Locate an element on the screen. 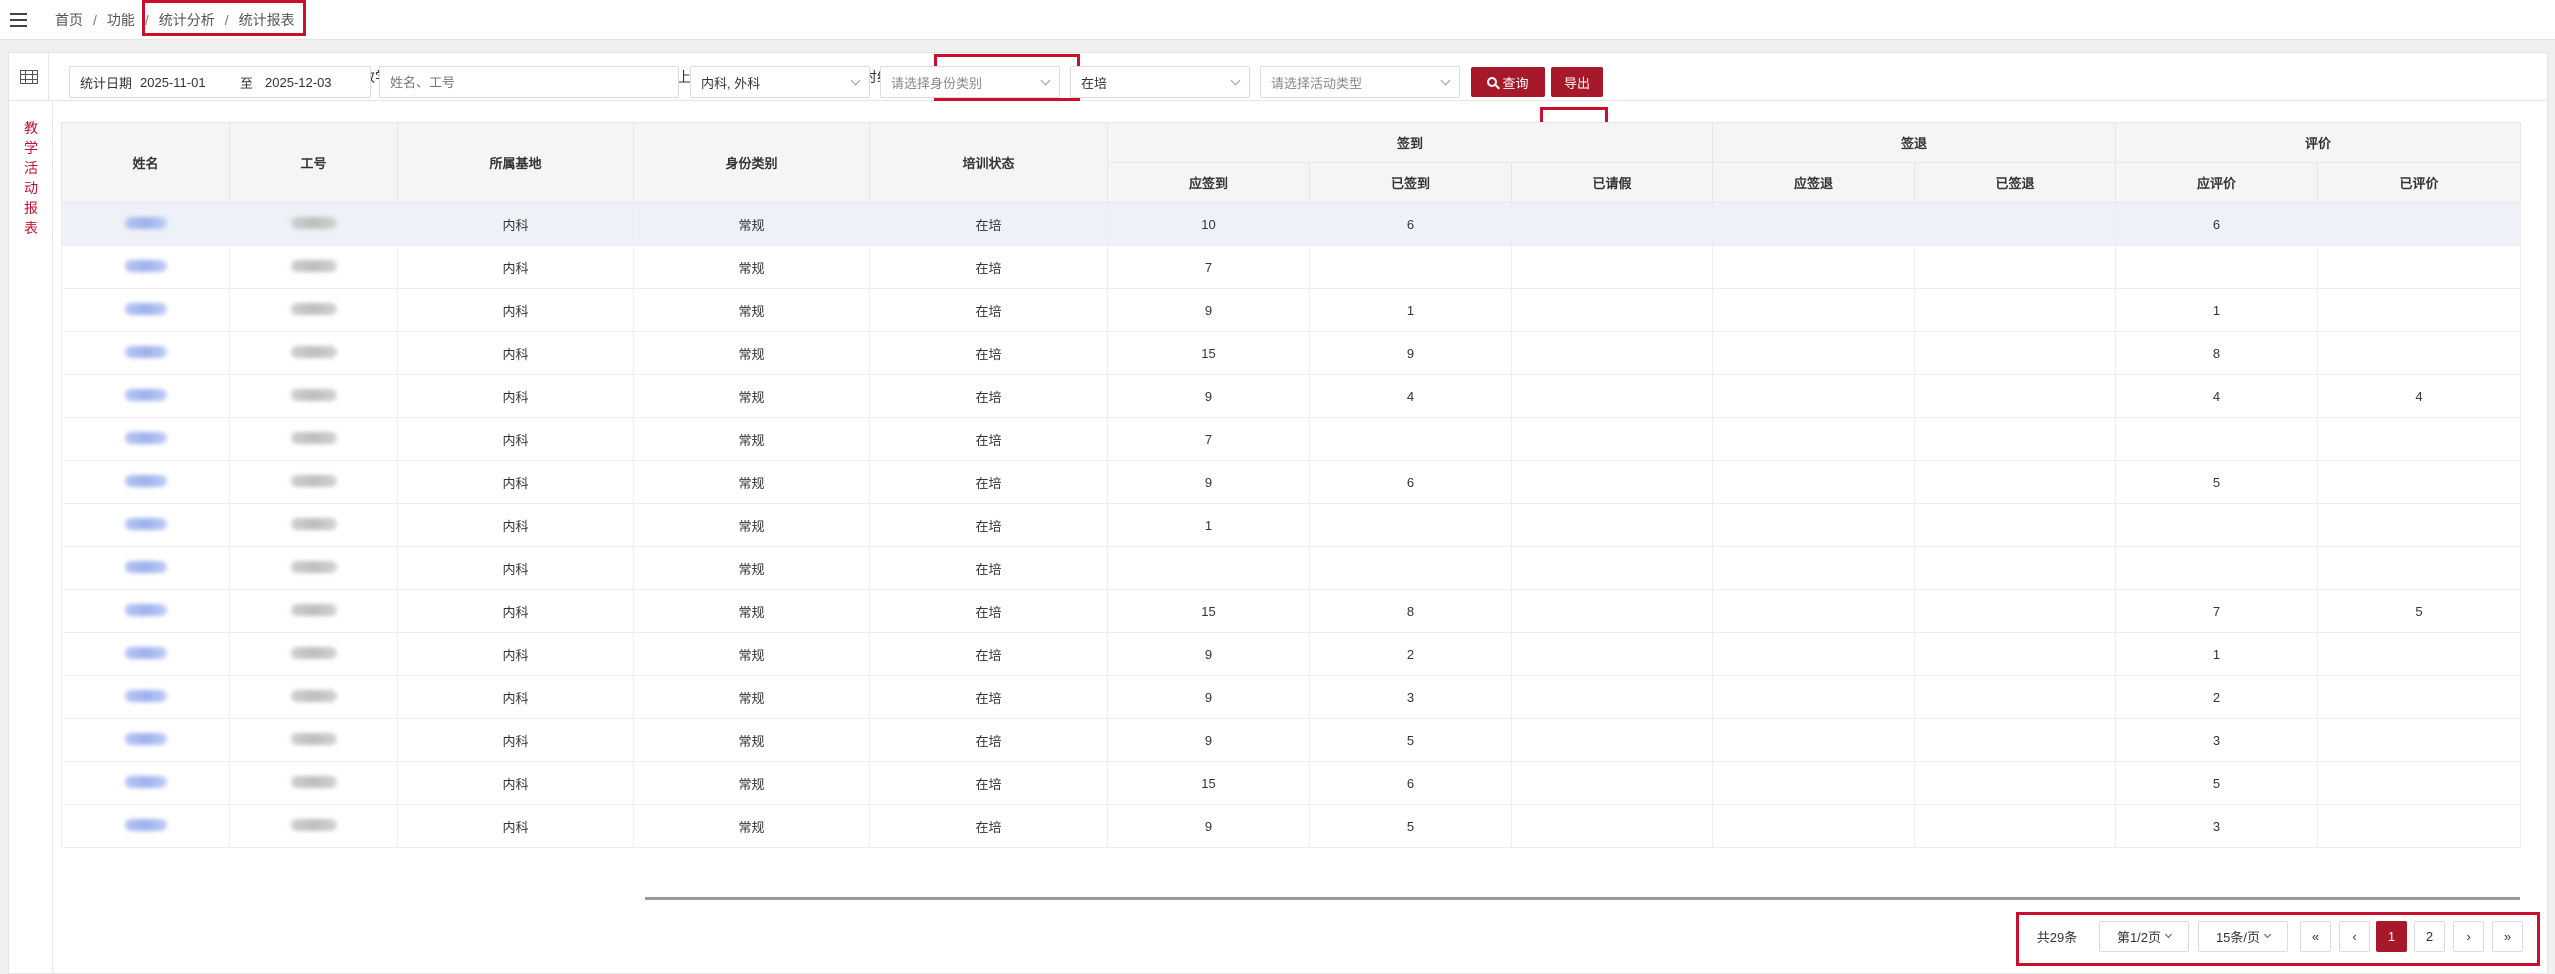  cell-should-eval: 3 is located at coordinates (2217, 826).